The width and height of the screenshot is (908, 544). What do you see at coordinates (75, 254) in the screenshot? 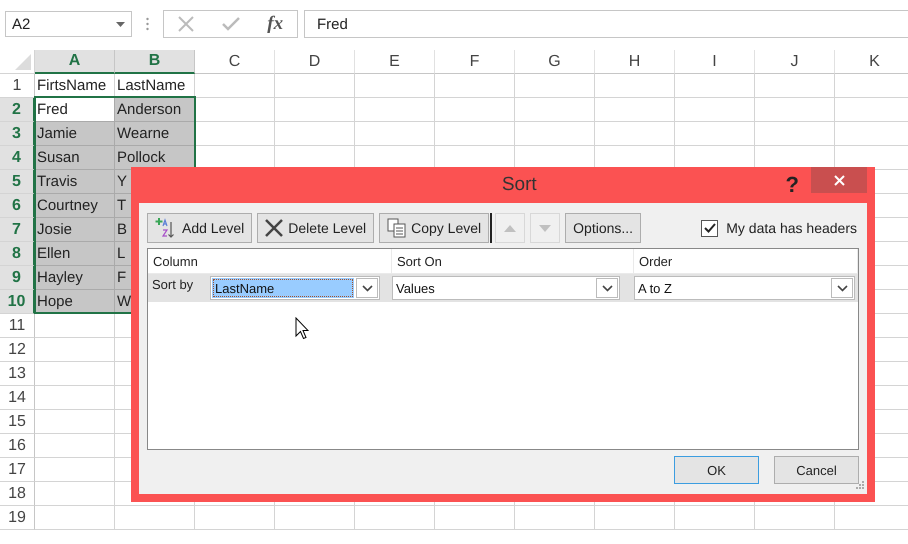
I see `table-cell: Ellen` at bounding box center [75, 254].